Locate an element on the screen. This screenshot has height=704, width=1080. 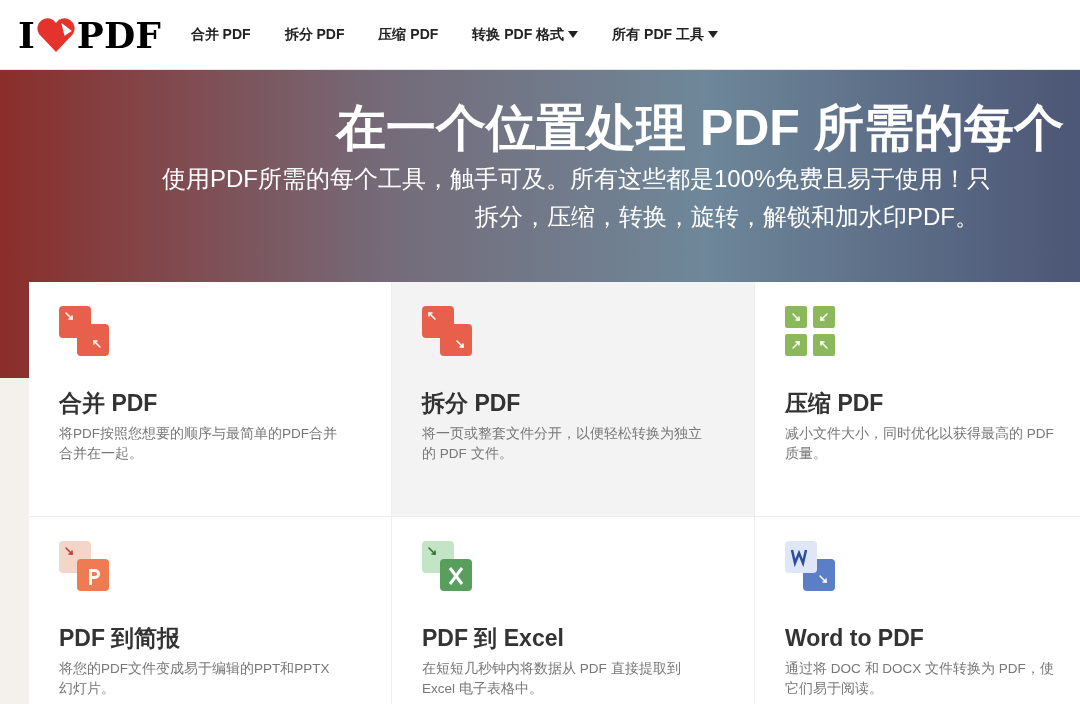
tool-description: 将一页或整套文件分开，以便轻松转换为独立 的 PDF 文件。 is located at coordinates (562, 444).